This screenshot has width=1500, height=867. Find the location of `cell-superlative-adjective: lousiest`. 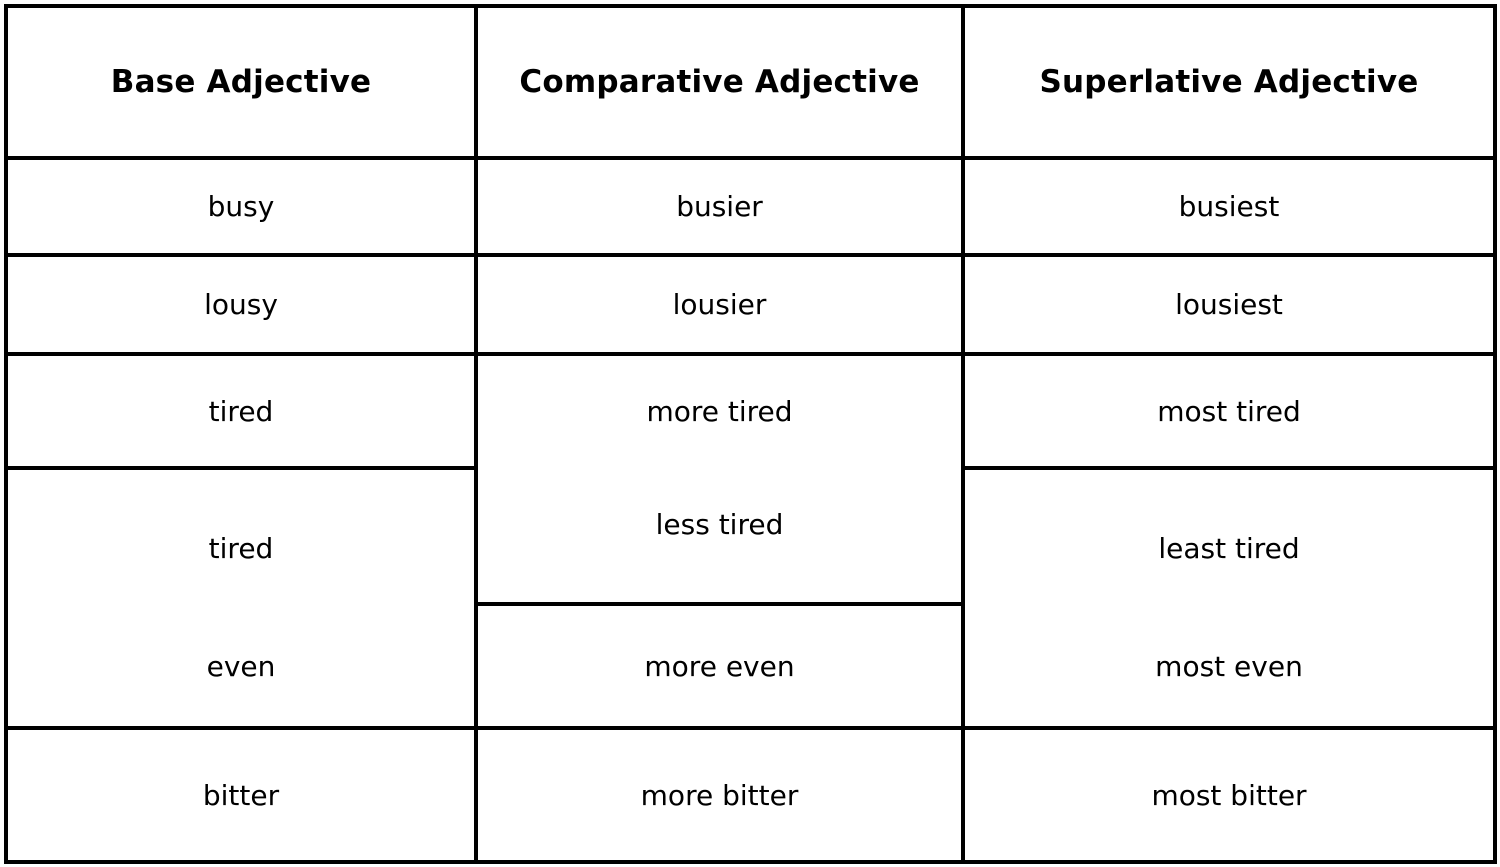

cell-superlative-adjective: lousiest is located at coordinates (1229, 304).